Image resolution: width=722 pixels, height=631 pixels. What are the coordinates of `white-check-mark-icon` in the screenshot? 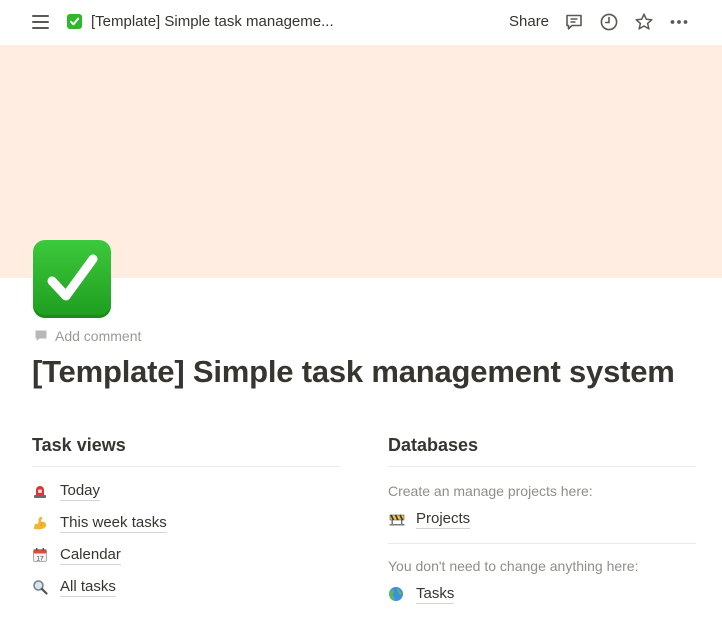 It's located at (72, 279).